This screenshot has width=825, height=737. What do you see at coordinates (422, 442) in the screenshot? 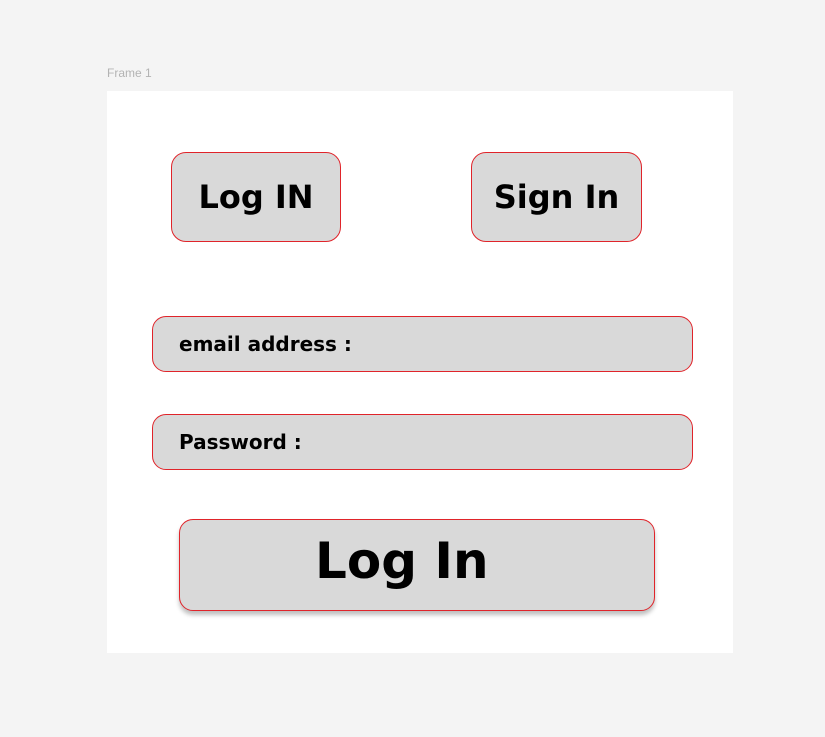
I see `password-field: Password :` at bounding box center [422, 442].